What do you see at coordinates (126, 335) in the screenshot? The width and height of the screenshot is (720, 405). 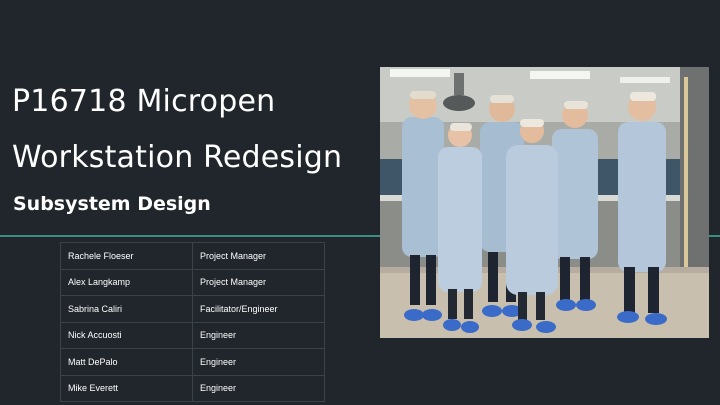 I see `member-name: Nick Accuosti` at bounding box center [126, 335].